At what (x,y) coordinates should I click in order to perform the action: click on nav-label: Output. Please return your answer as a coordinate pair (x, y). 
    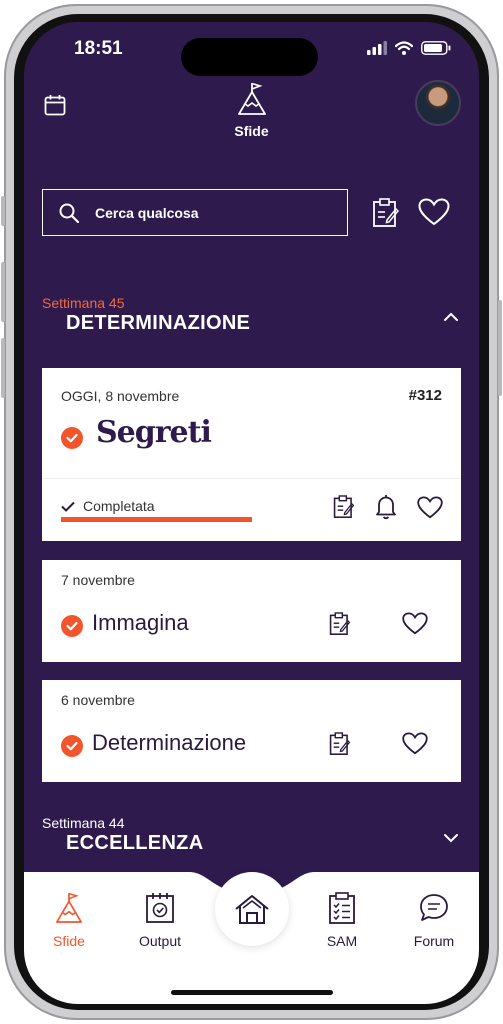
    Looking at the image, I should click on (160, 941).